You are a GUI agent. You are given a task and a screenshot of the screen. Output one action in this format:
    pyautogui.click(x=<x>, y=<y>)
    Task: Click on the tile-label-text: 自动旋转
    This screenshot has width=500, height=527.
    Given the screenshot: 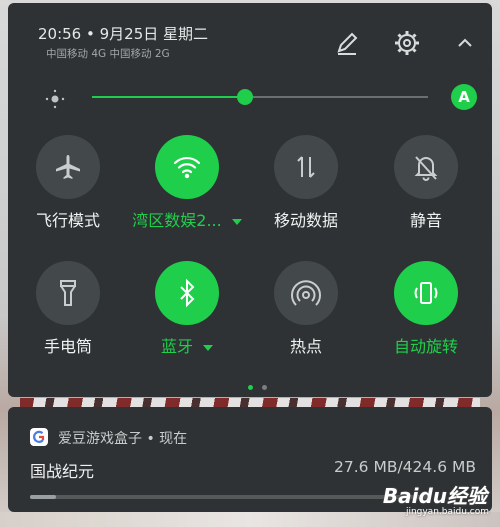 What is the action you would take?
    pyautogui.click(x=425, y=346)
    